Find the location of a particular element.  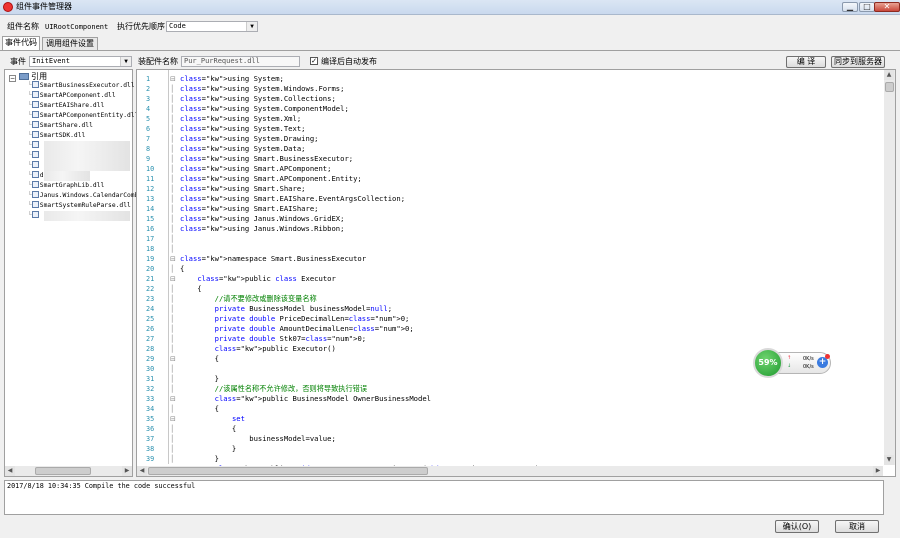

code-line: class="kw">using System.Xml; is located at coordinates (240, 119).